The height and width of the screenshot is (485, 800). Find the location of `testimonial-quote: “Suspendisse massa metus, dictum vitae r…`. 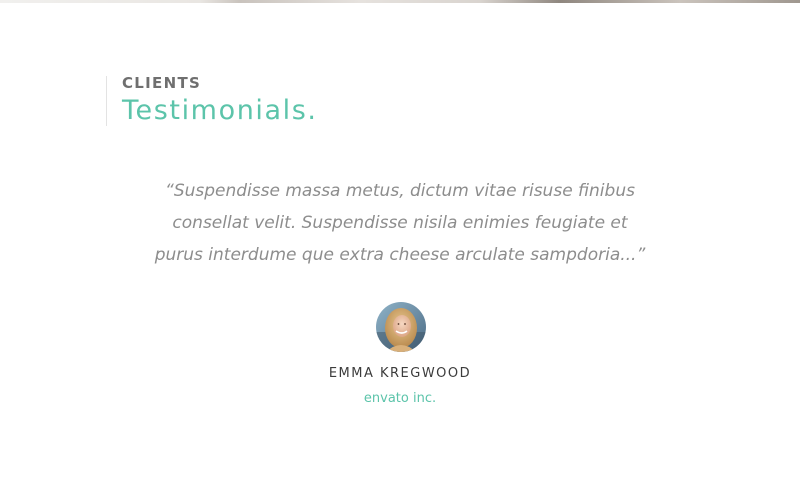

testimonial-quote: “Suspendisse massa metus, dictum vitae r… is located at coordinates (400, 223).